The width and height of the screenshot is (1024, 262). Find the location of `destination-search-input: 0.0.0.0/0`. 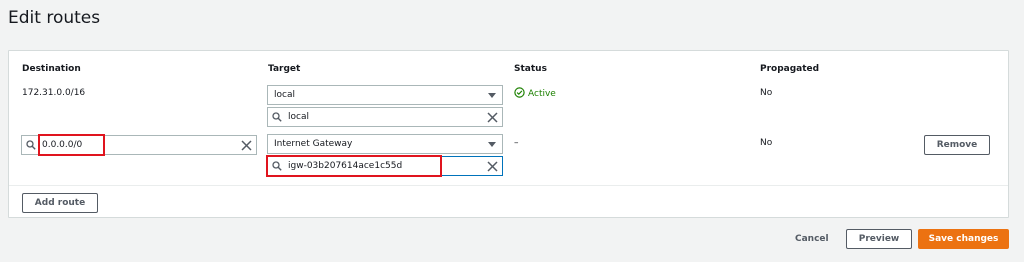

destination-search-input: 0.0.0.0/0 is located at coordinates (139, 145).